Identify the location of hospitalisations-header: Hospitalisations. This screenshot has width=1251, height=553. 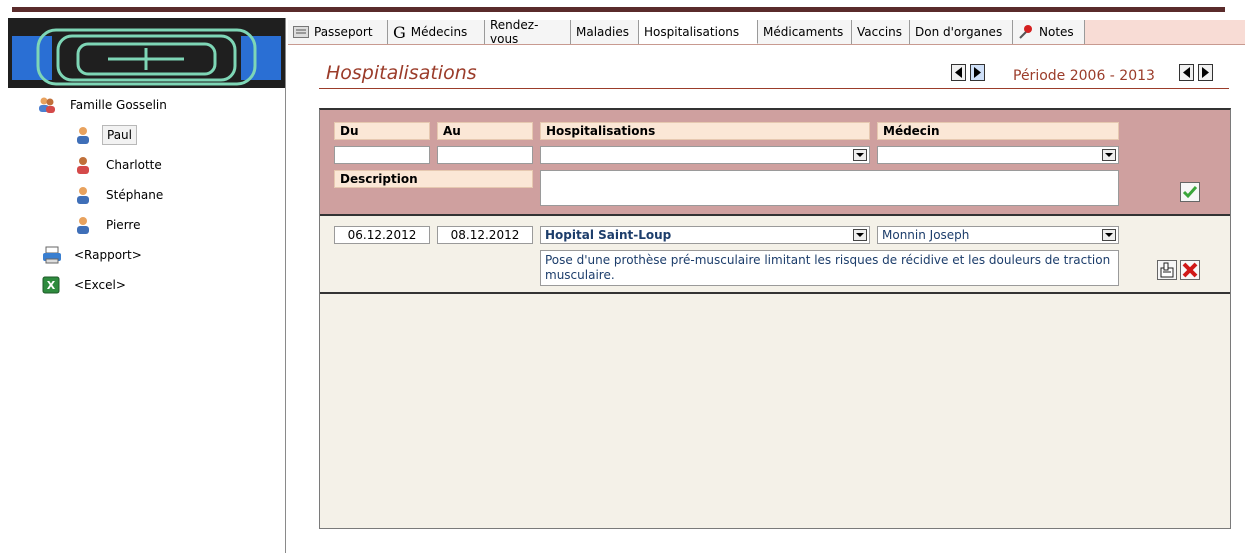
(705, 131).